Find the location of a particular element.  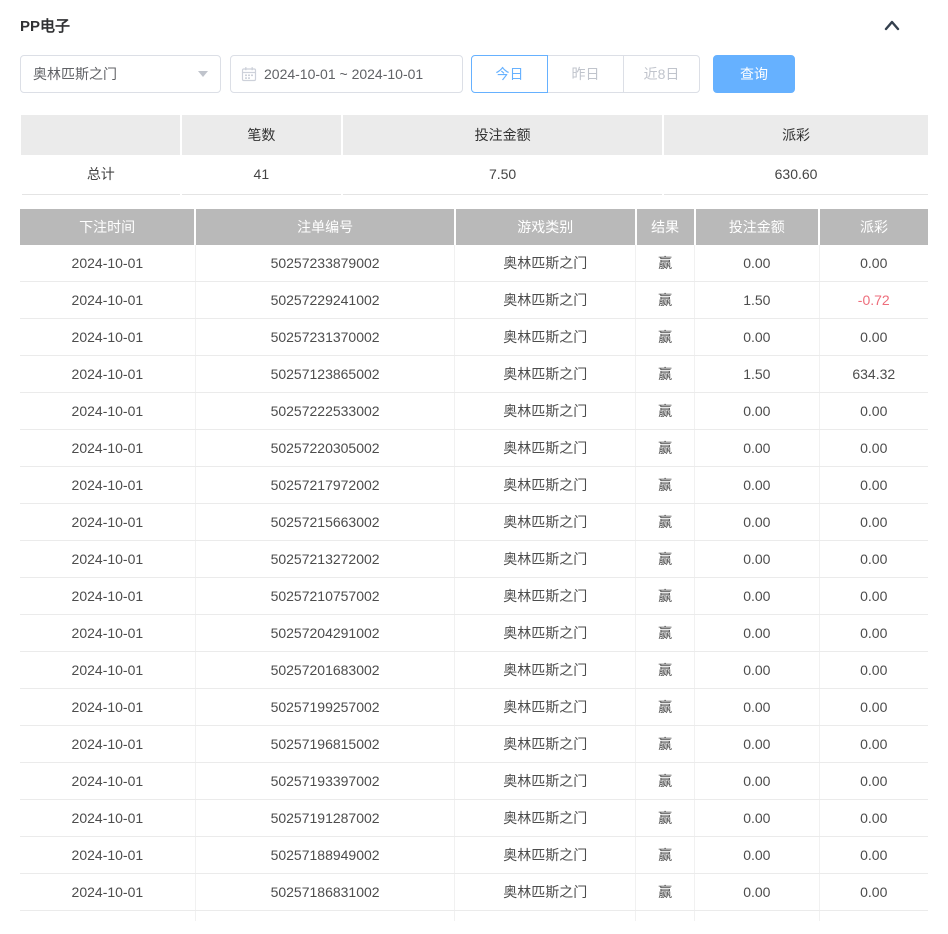

column-header-result: 结果 is located at coordinates (664, 226).